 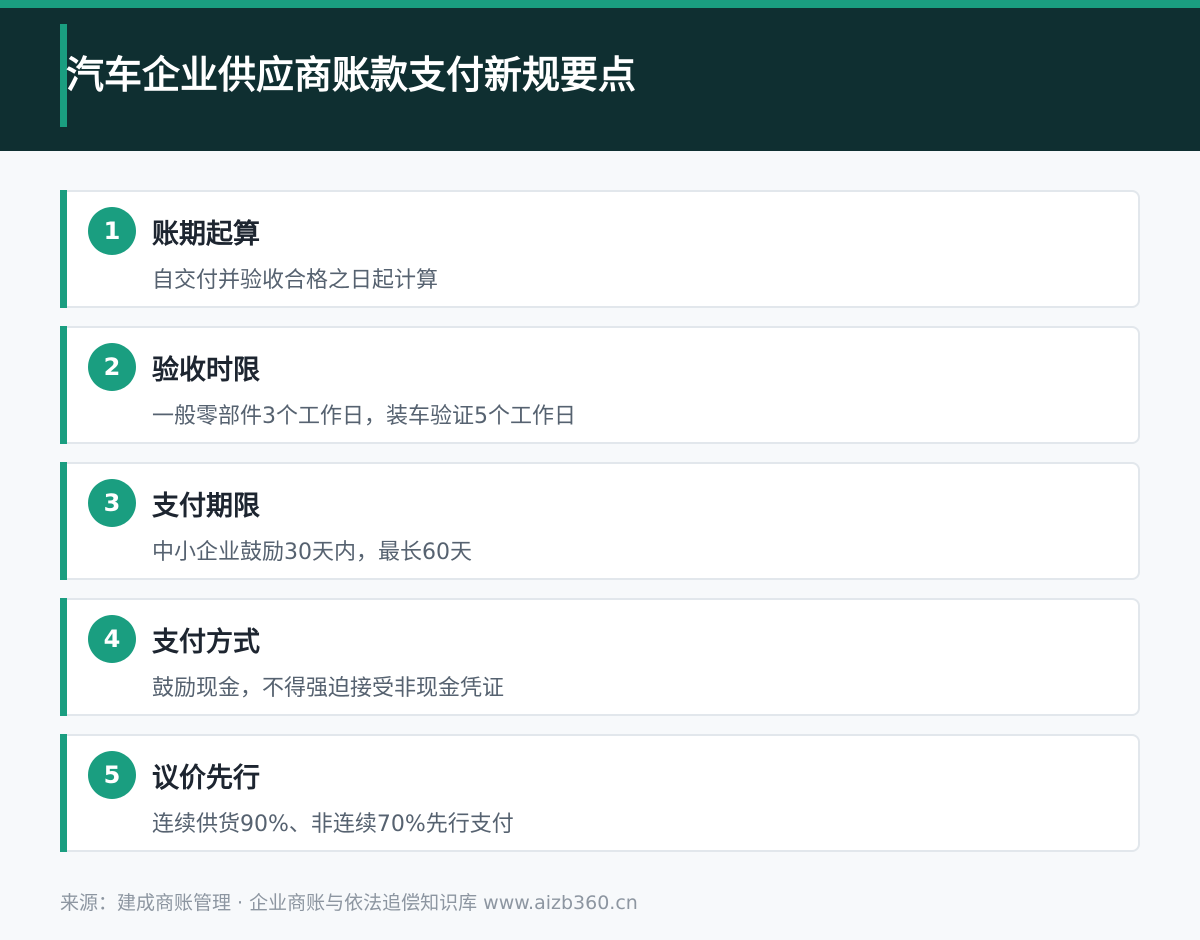 What do you see at coordinates (600, 249) in the screenshot?
I see `key-point-card-1: 1 账期起算 自交付并验收合格之日起计算` at bounding box center [600, 249].